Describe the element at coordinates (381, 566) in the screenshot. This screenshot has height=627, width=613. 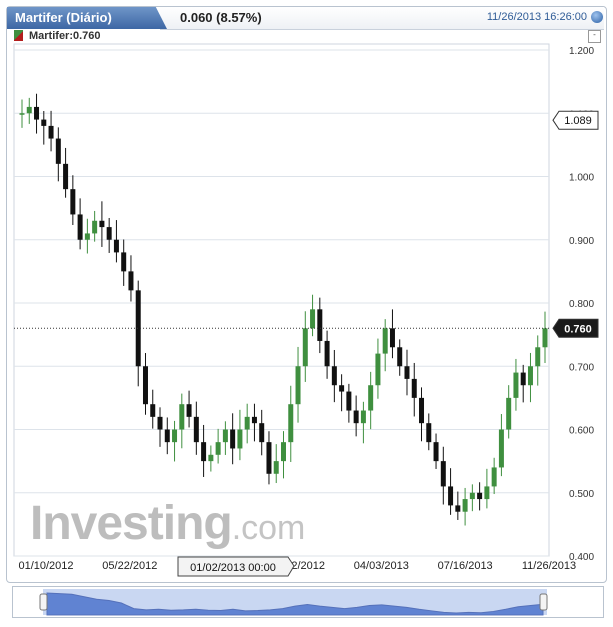
I see `x-tick-label: 04/03/2013` at that location.